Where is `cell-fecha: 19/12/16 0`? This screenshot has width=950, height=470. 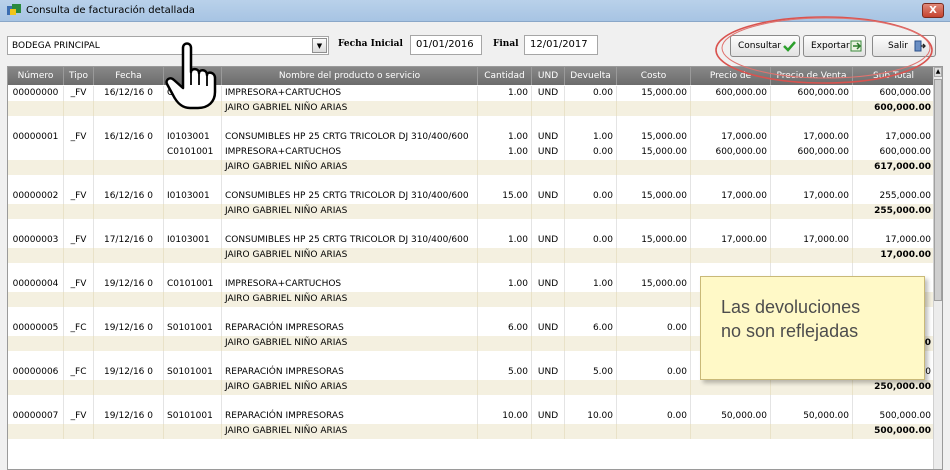 cell-fecha: 19/12/16 0 is located at coordinates (129, 328).